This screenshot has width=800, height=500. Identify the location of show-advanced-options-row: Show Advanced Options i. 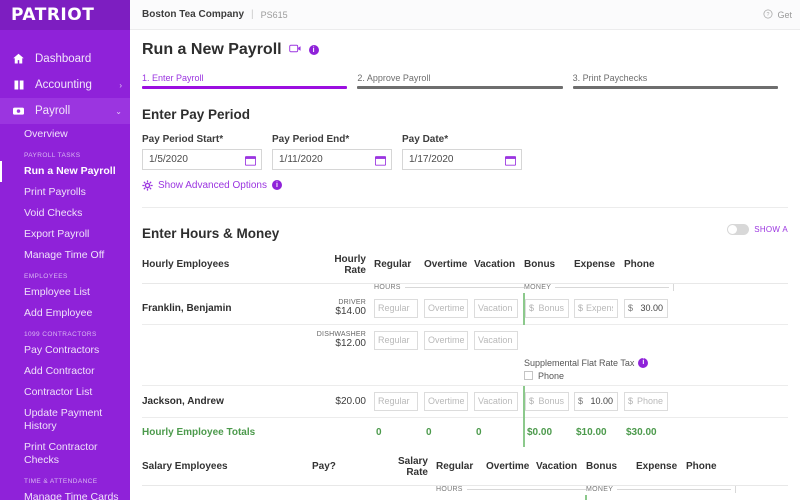
(465, 185).